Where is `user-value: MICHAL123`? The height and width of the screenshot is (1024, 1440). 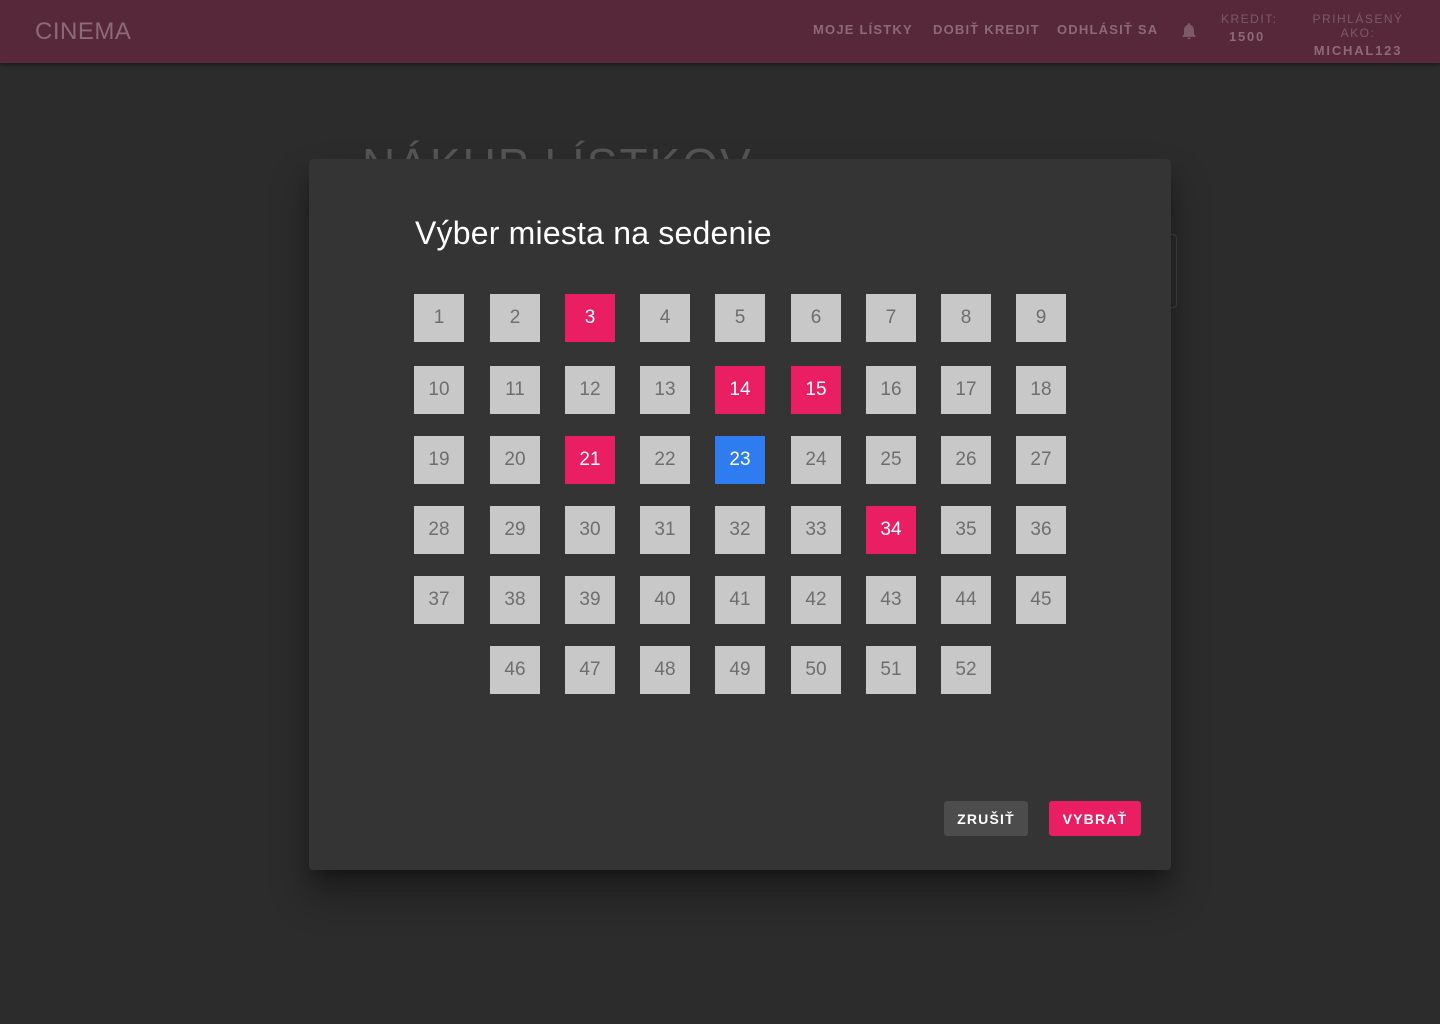
user-value: MICHAL123 is located at coordinates (1358, 50).